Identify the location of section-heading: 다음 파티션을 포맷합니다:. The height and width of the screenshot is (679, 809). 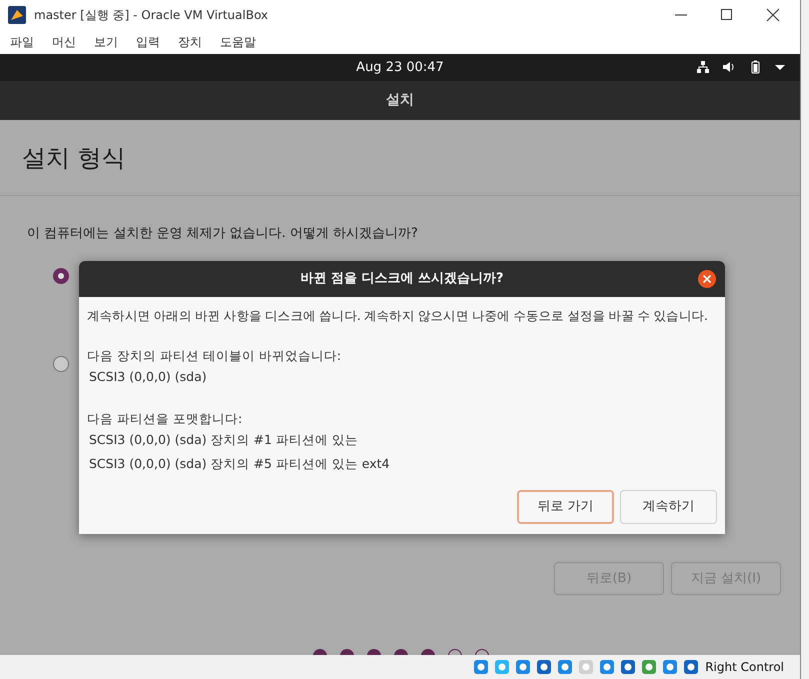
(165, 419).